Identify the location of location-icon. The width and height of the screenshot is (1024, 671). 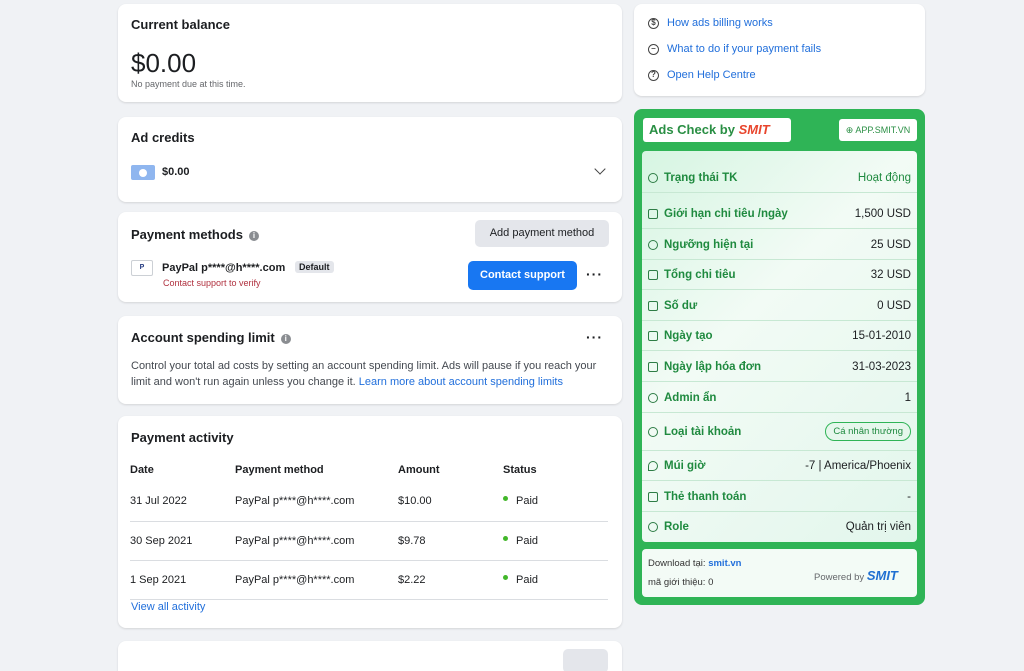
(653, 465).